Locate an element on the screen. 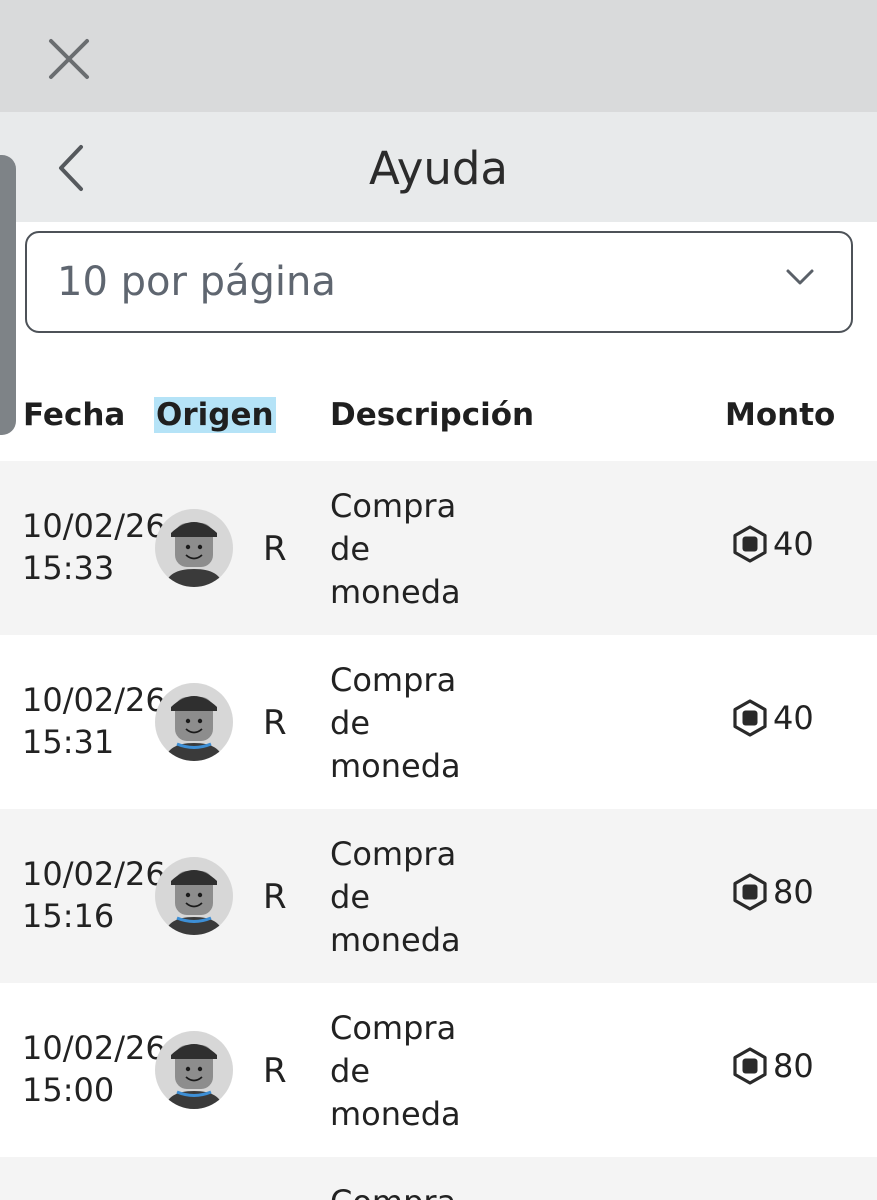 This screenshot has height=1200, width=877. row-date-time: 15:33 is located at coordinates (68, 568).